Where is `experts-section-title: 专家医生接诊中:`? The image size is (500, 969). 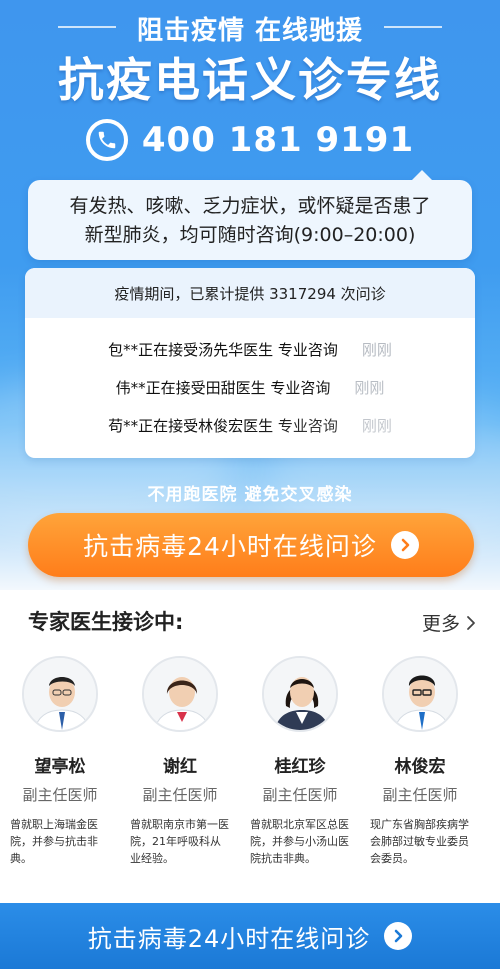 experts-section-title: 专家医生接诊中: is located at coordinates (106, 622).